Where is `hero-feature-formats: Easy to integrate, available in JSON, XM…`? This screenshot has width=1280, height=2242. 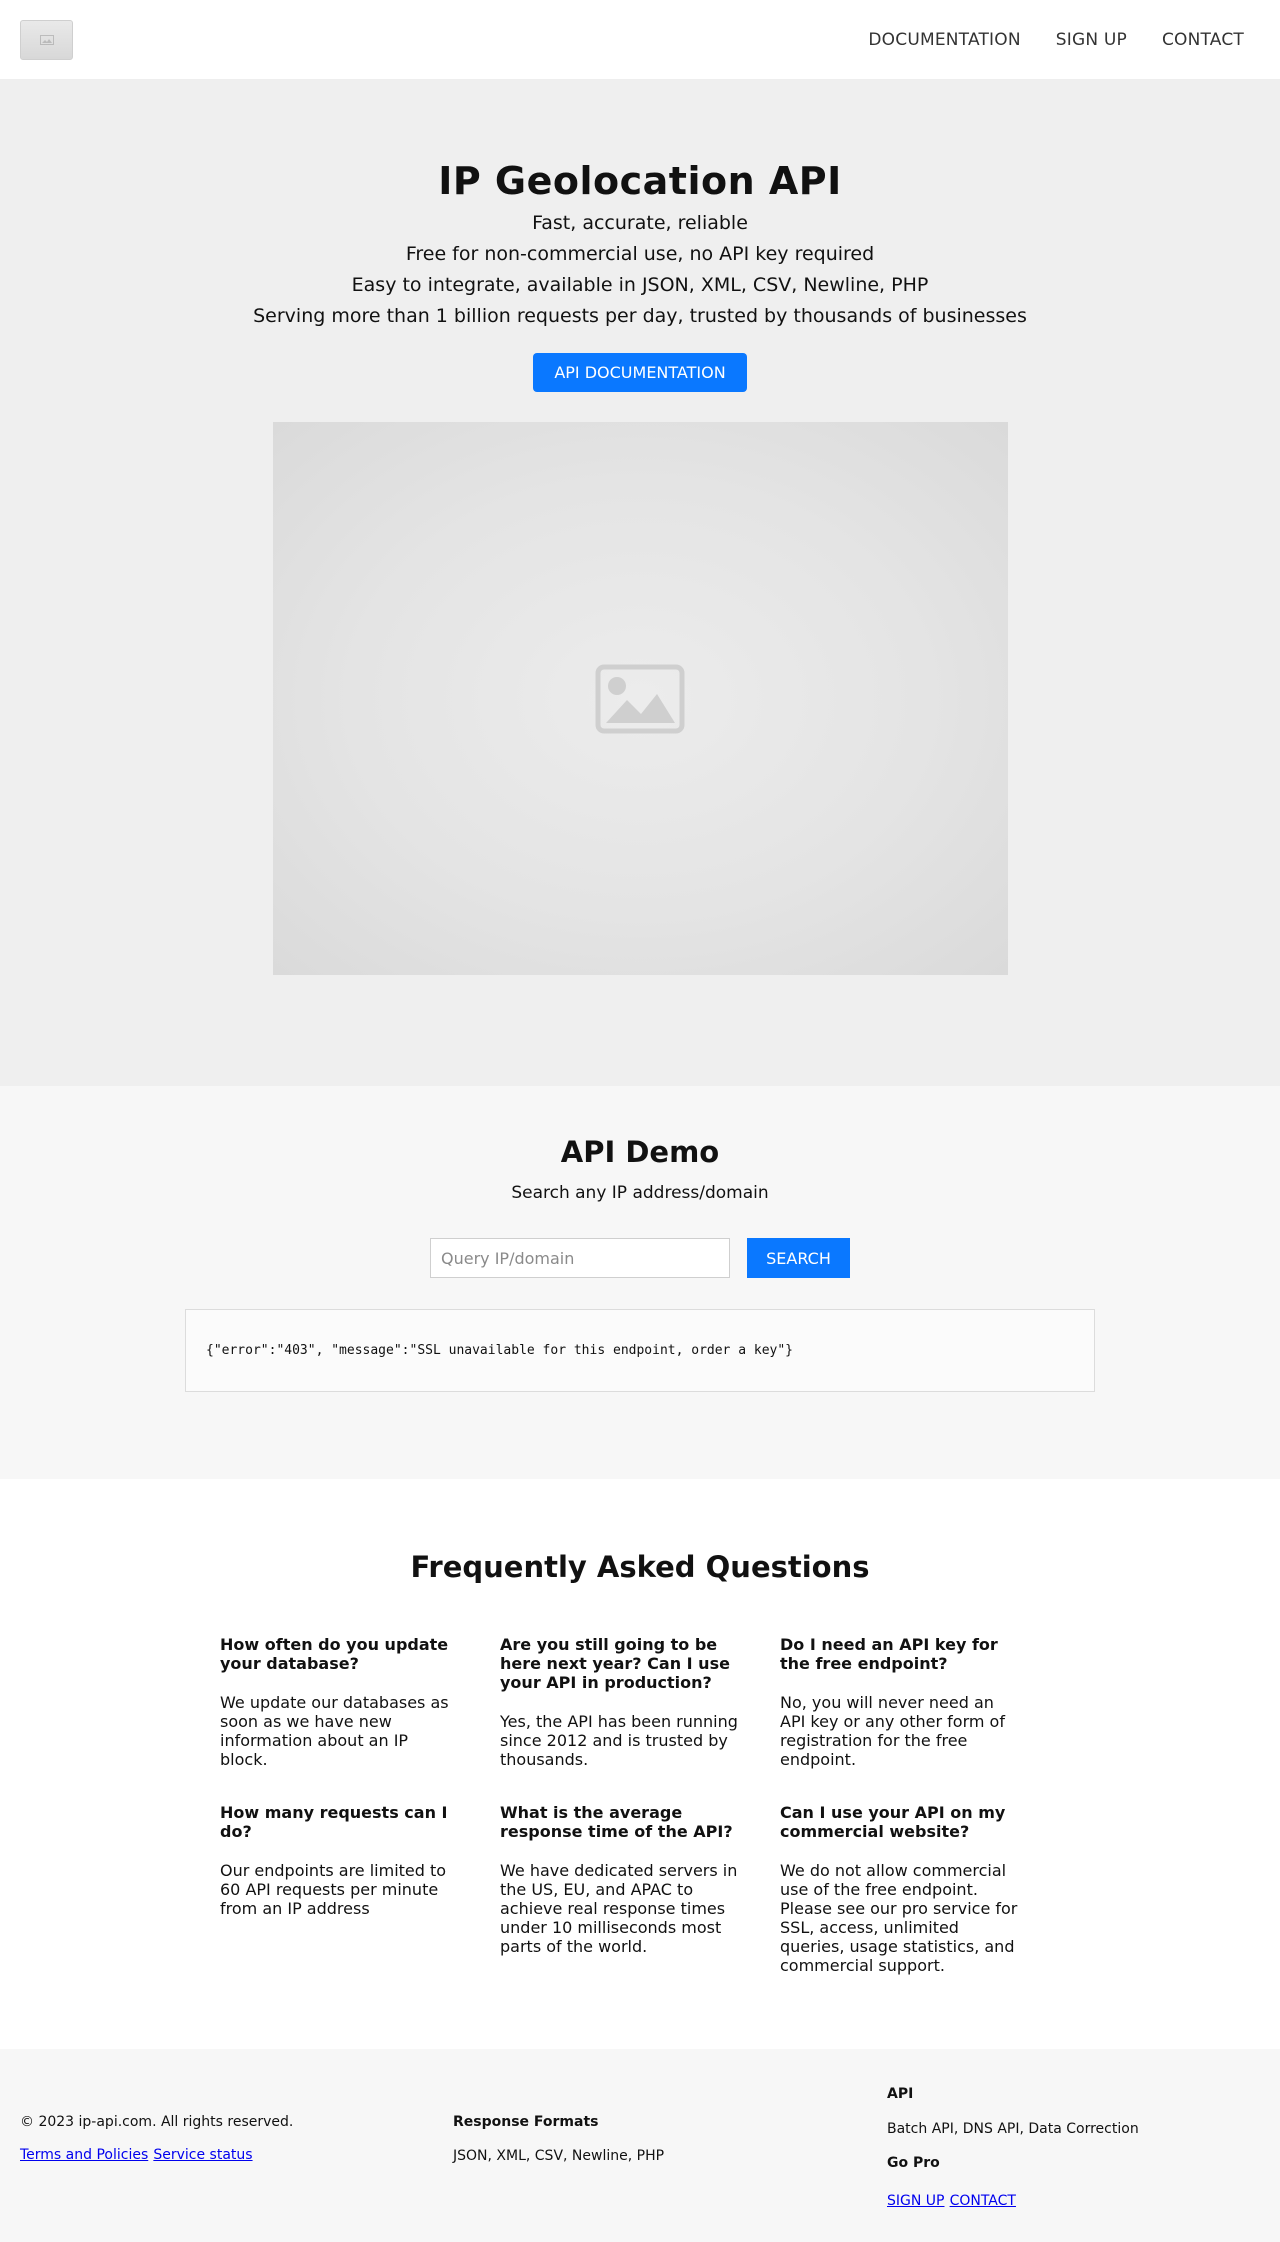
hero-feature-formats: Easy to integrate, available in JSON, XM… is located at coordinates (640, 285).